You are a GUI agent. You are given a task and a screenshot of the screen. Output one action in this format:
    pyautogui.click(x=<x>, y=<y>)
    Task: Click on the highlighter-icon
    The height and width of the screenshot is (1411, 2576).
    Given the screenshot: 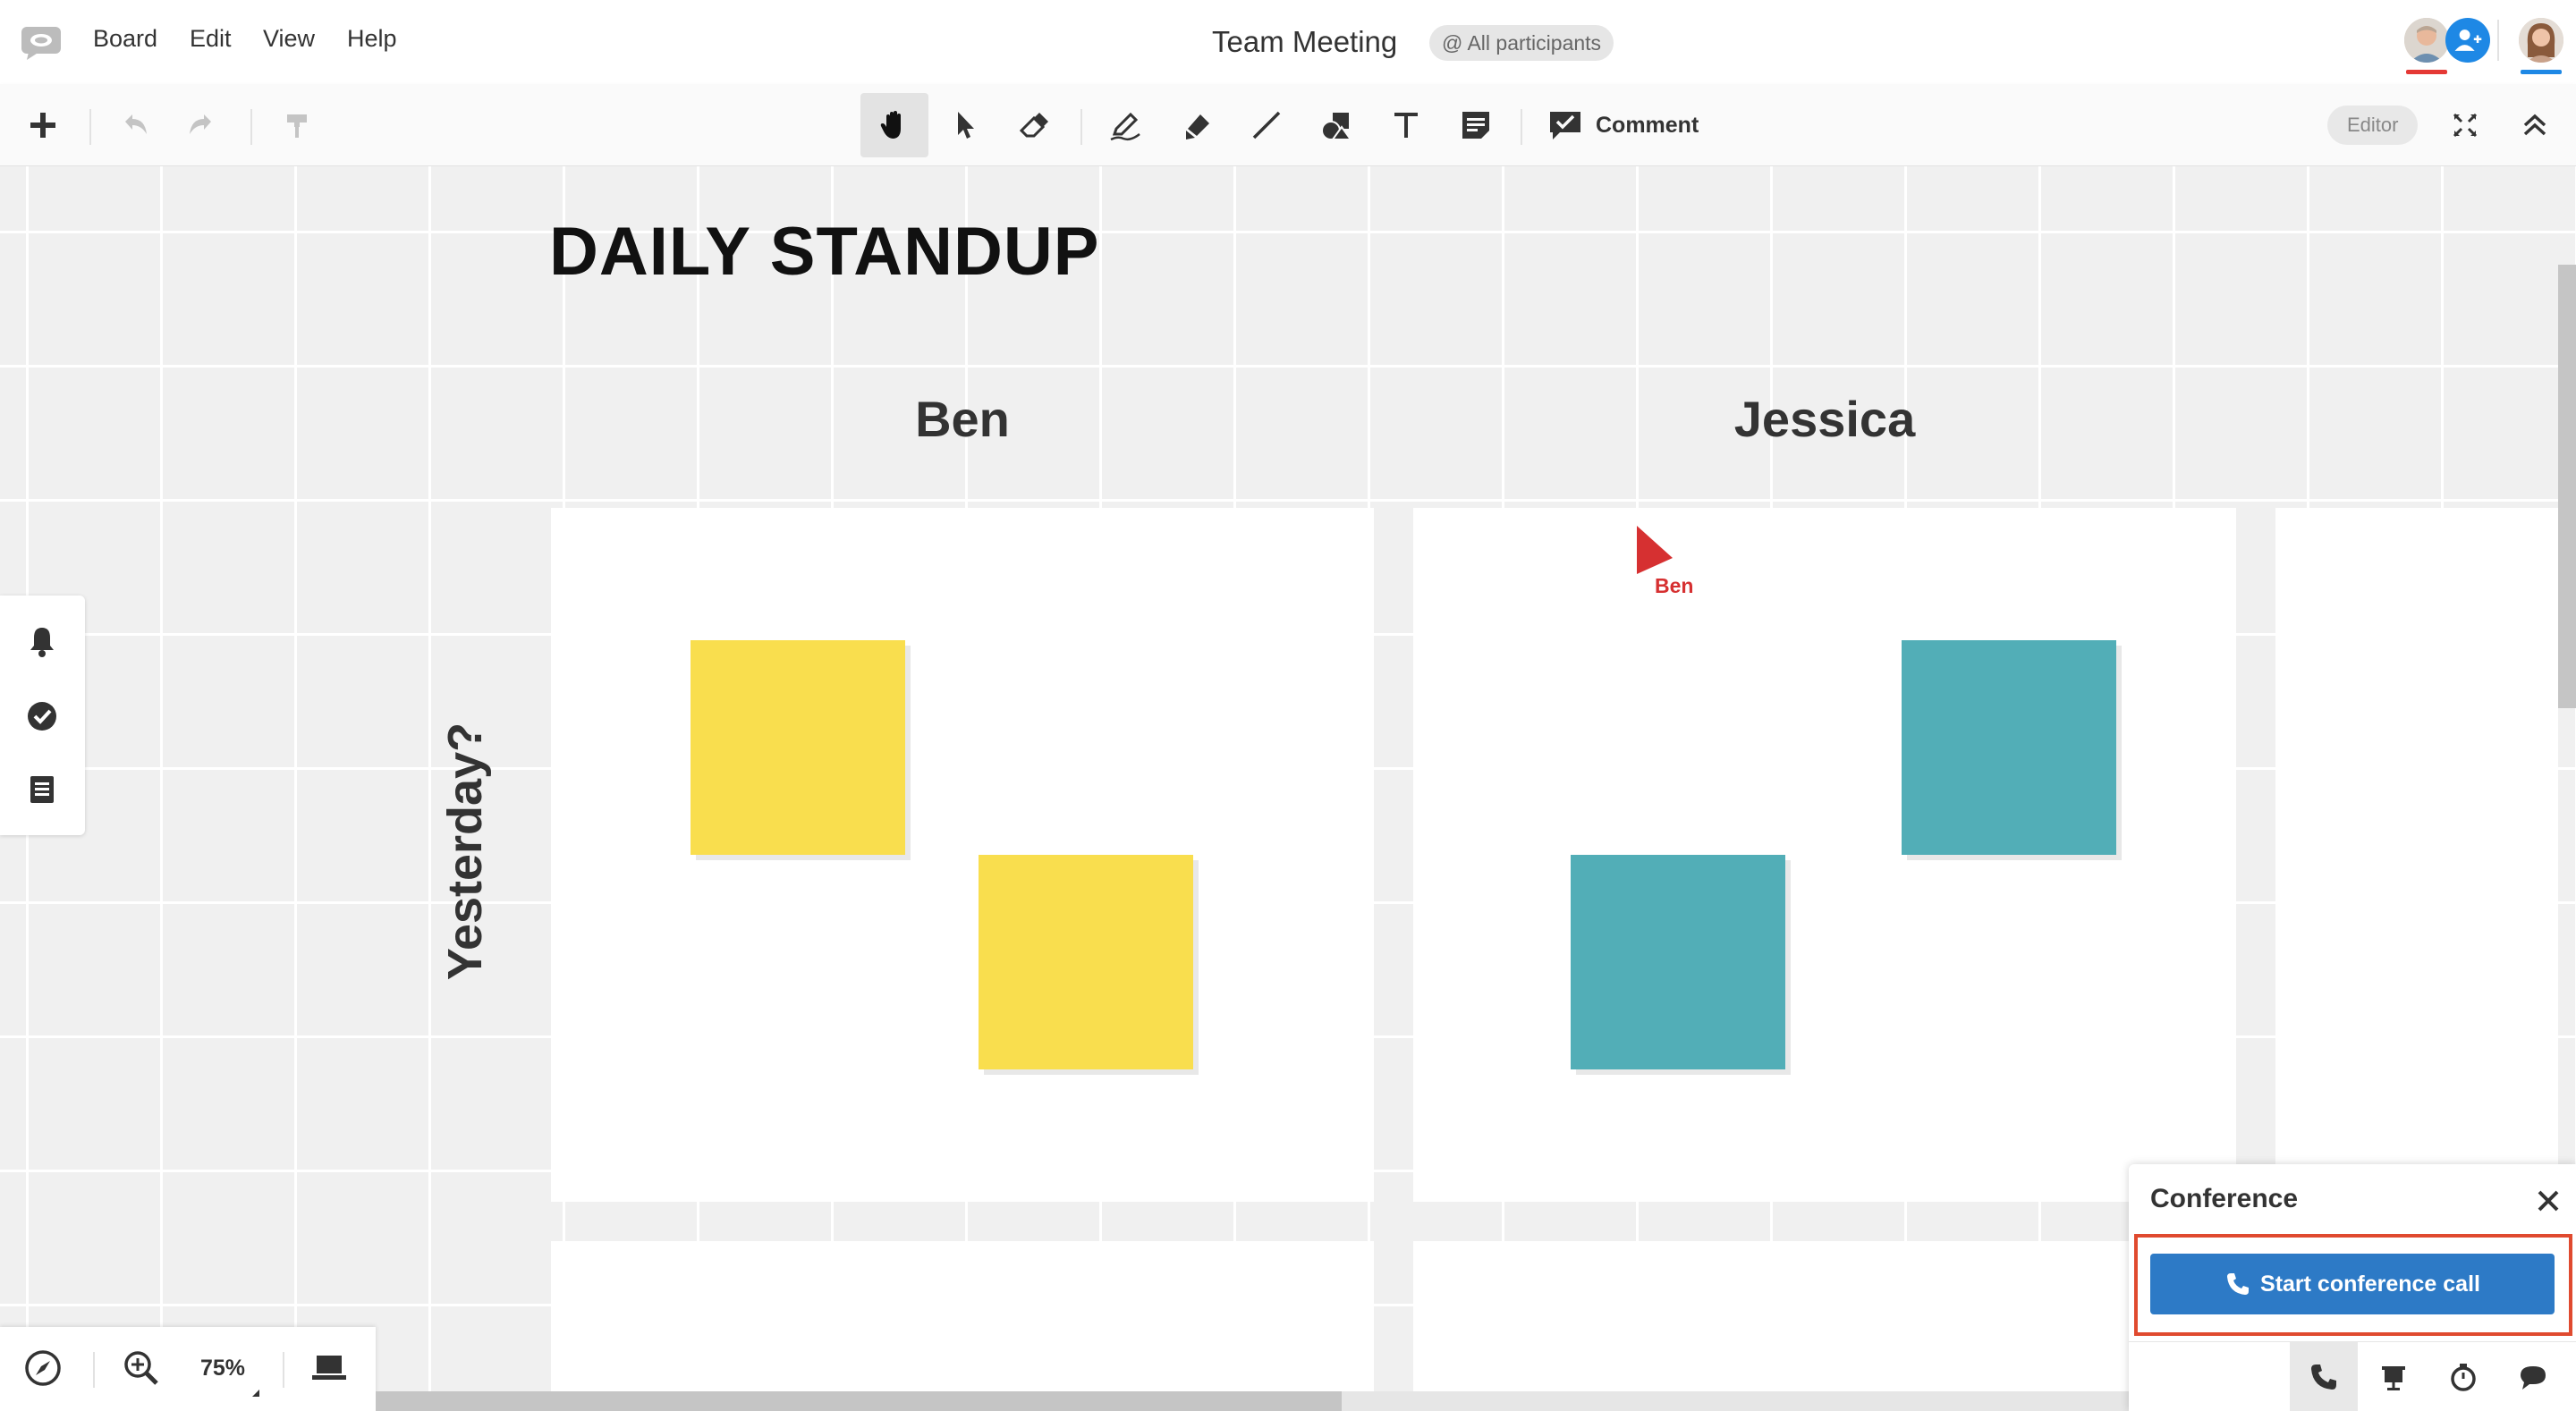 What is the action you would take?
    pyautogui.click(x=1197, y=126)
    